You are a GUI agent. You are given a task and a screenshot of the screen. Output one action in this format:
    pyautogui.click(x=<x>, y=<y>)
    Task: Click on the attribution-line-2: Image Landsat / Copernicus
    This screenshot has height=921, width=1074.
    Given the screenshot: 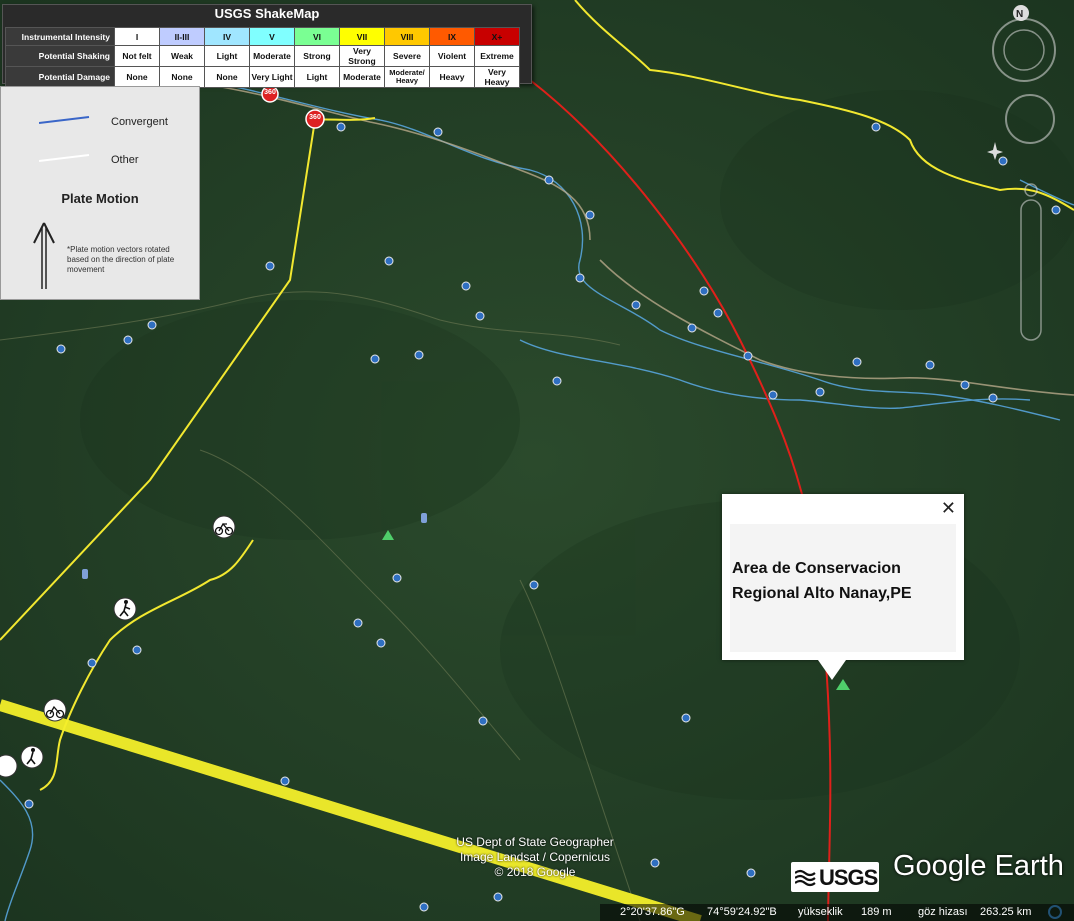 What is the action you would take?
    pyautogui.click(x=535, y=857)
    